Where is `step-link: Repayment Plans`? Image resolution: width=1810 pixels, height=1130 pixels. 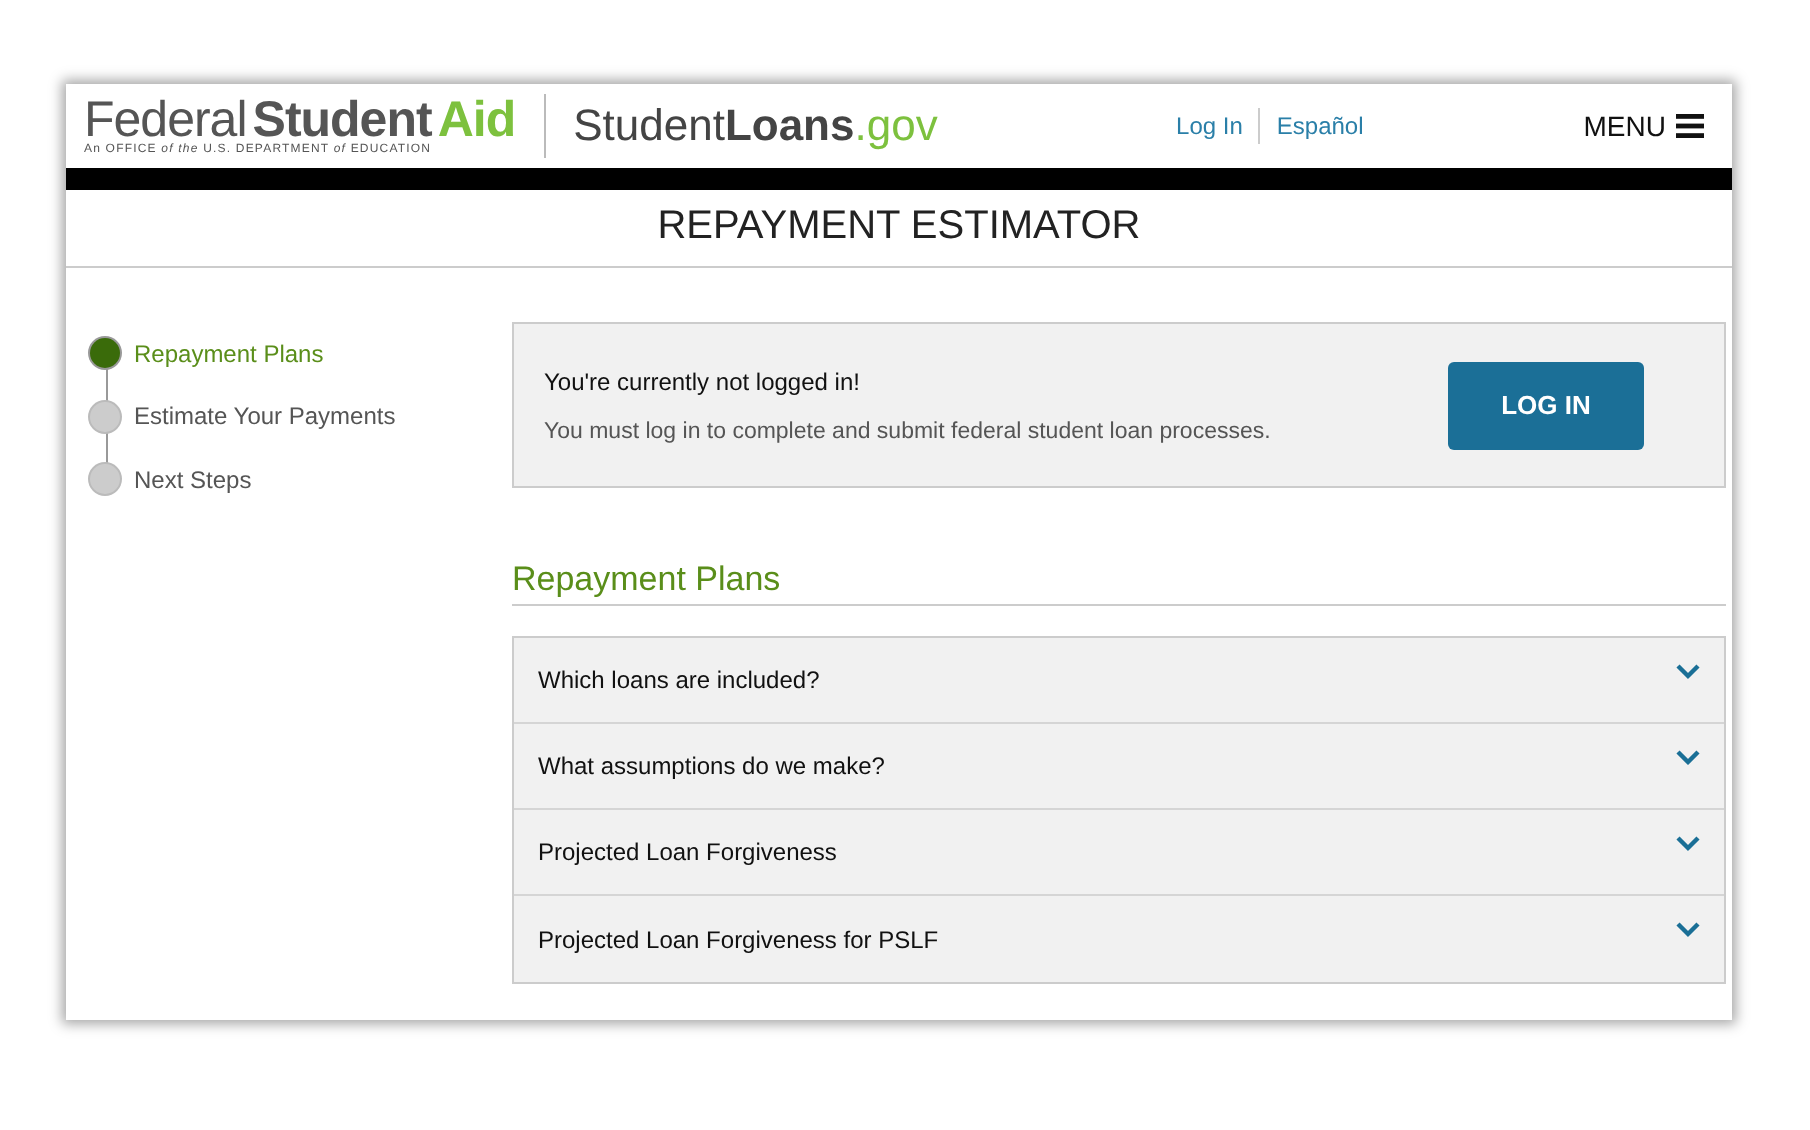
step-link: Repayment Plans is located at coordinates (229, 353).